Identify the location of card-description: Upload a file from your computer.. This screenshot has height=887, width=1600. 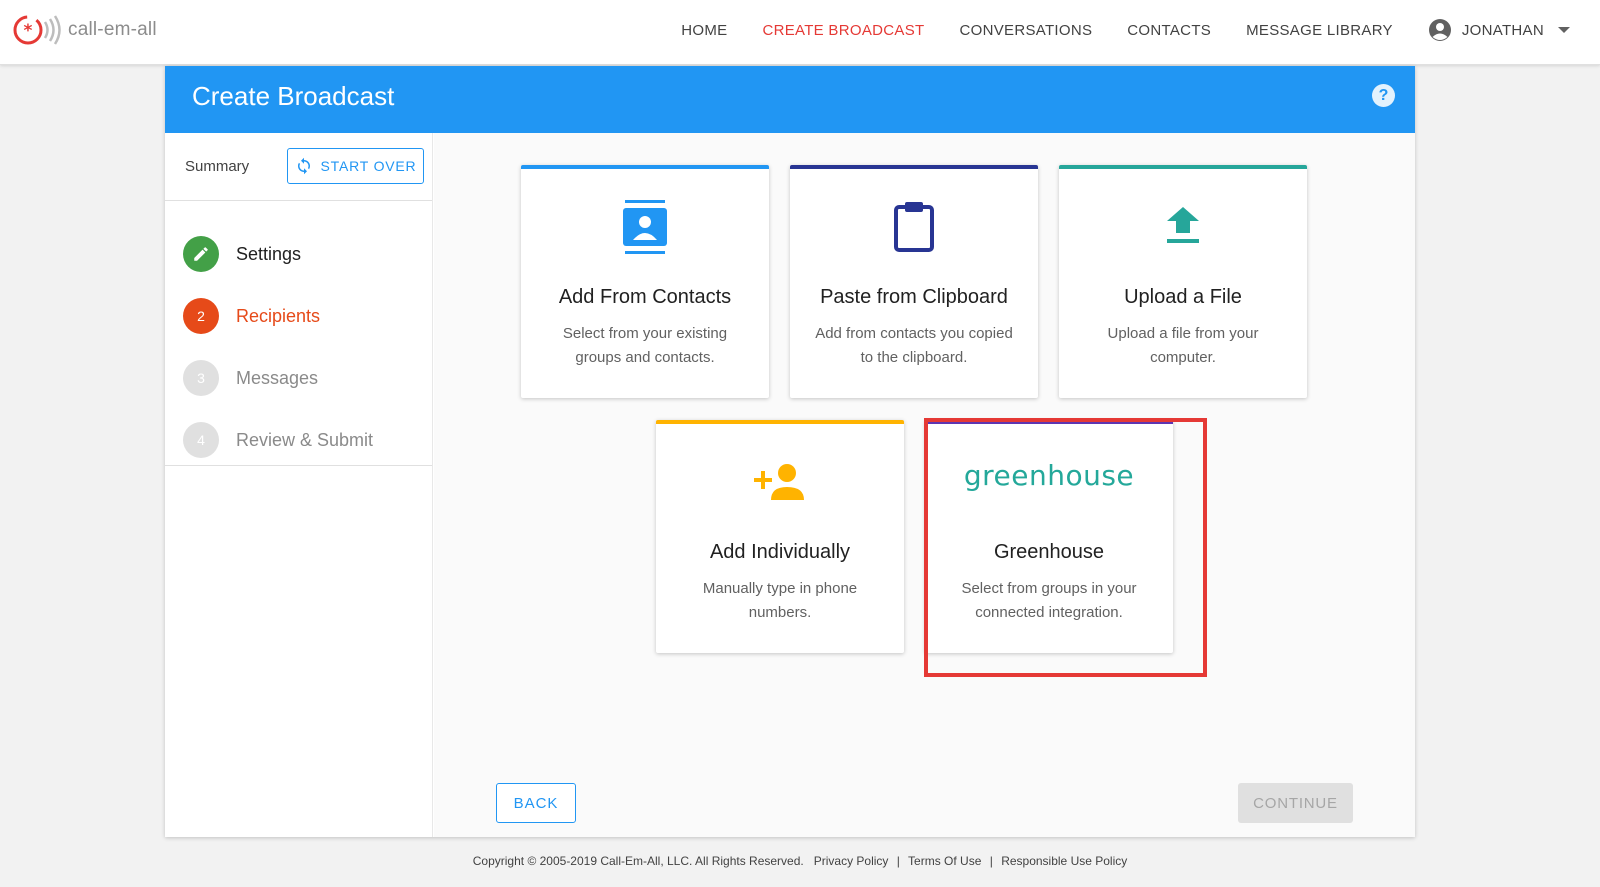
(1183, 345).